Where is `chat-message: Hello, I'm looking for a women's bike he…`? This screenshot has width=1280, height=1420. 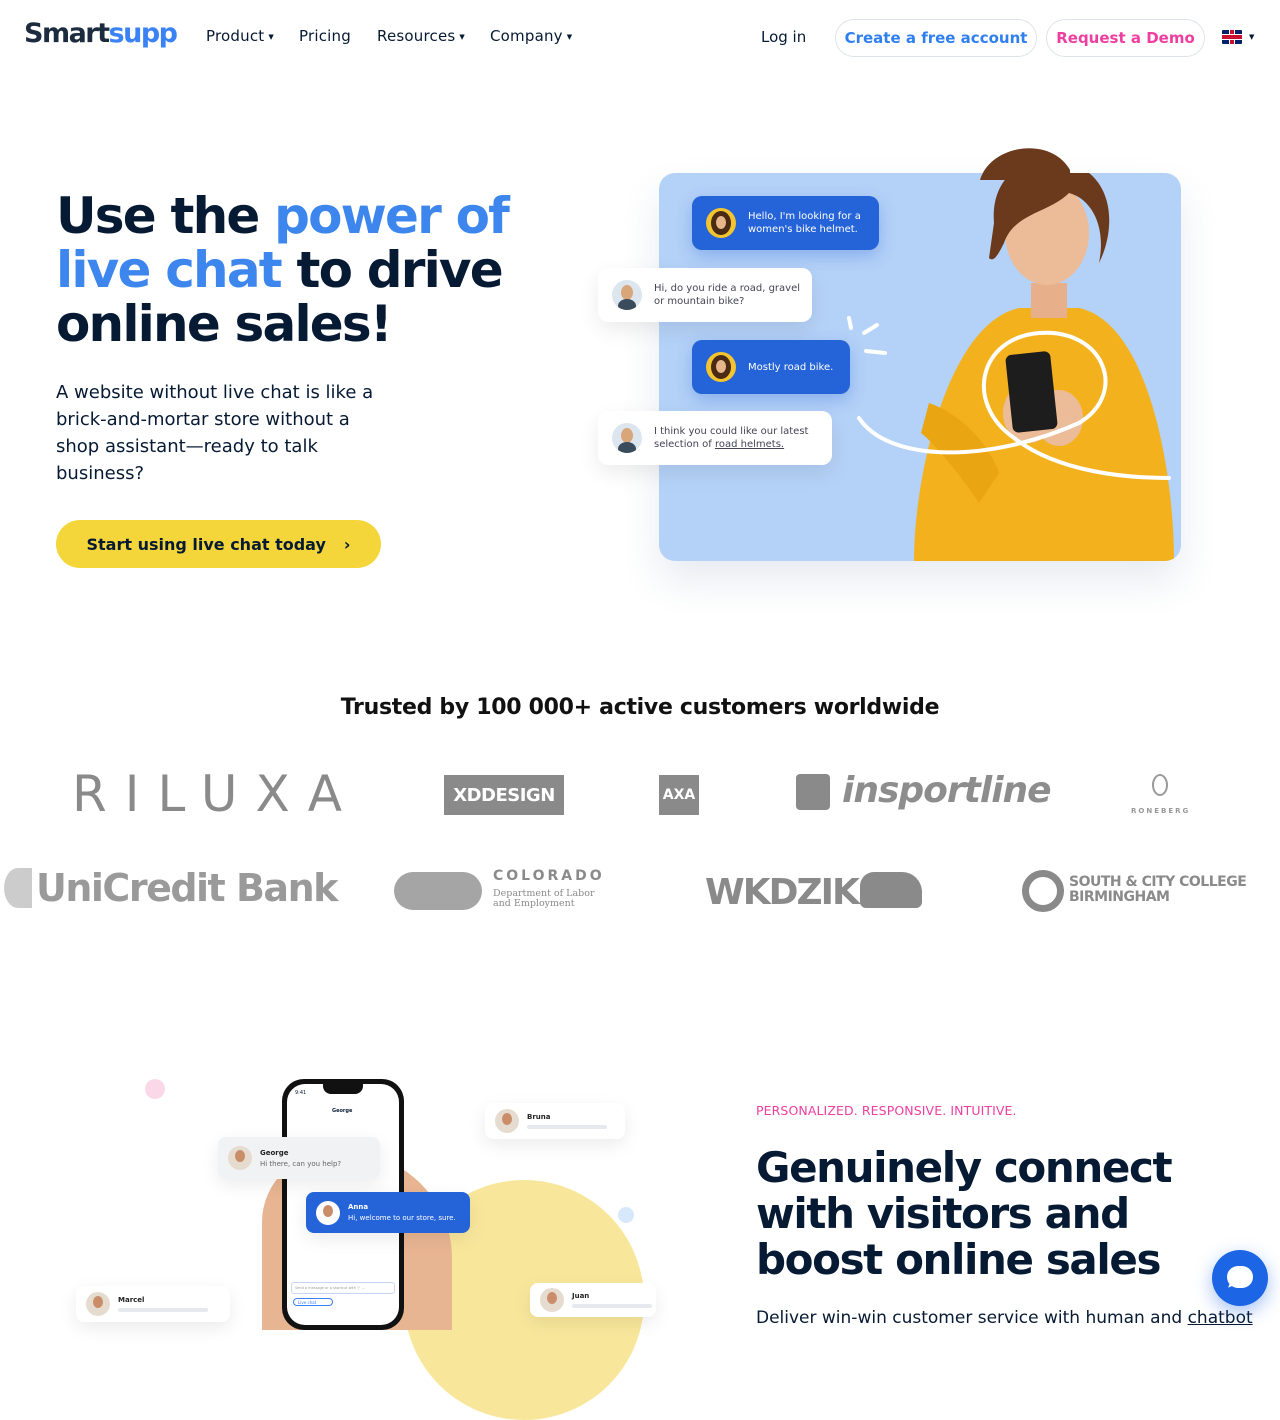 chat-message: Hello, I'm looking for a women's bike he… is located at coordinates (804, 223).